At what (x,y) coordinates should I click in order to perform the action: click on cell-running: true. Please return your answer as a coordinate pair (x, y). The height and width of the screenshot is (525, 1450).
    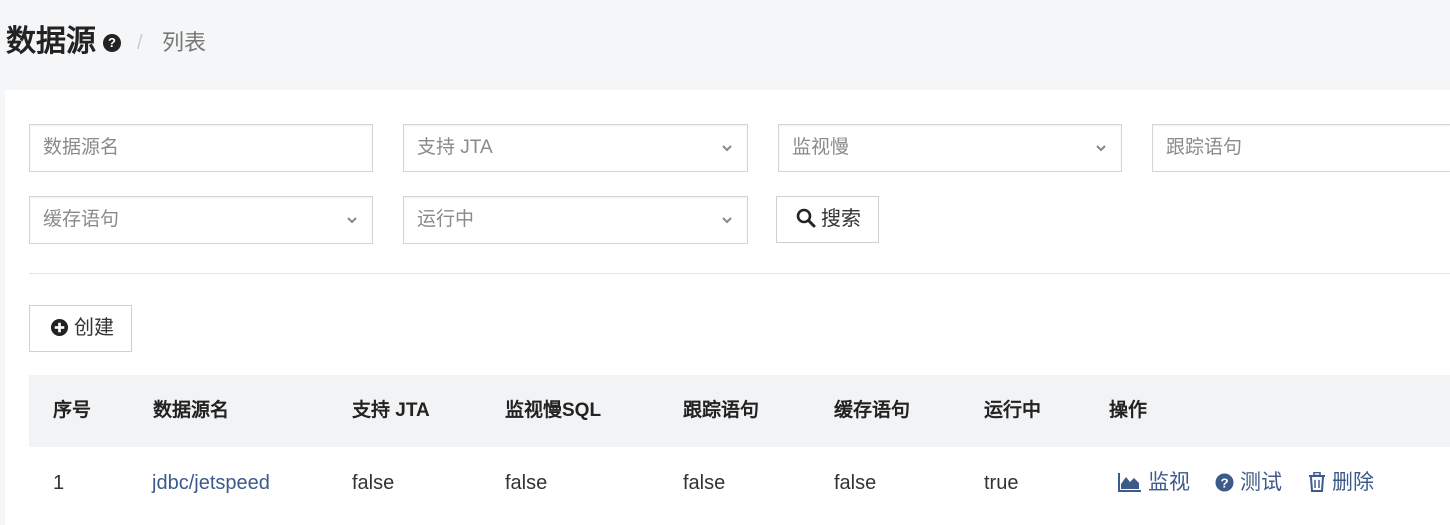
    Looking at the image, I should click on (1001, 483).